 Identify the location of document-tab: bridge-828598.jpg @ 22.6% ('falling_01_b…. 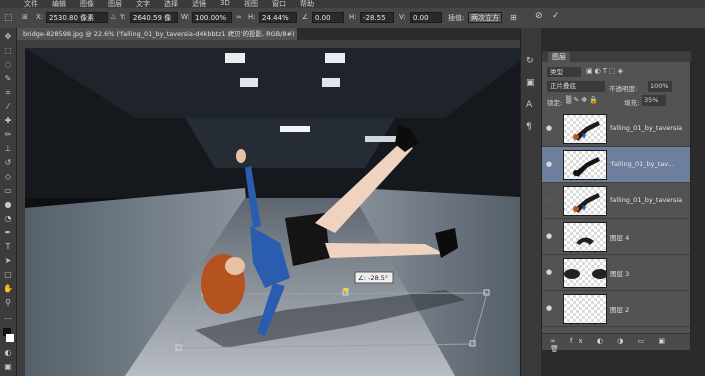
(157, 34).